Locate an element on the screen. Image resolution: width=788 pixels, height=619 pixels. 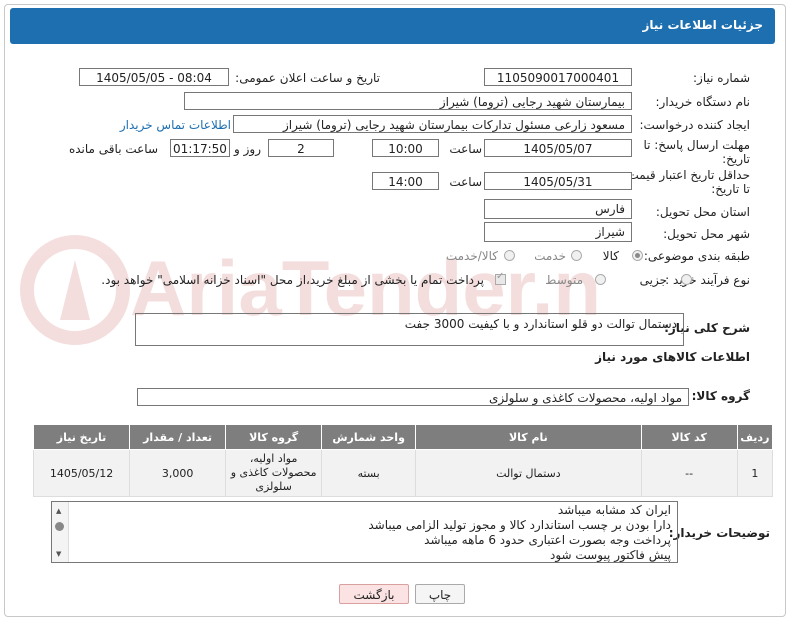
remaining-days-field: 2 is located at coordinates (301, 148).